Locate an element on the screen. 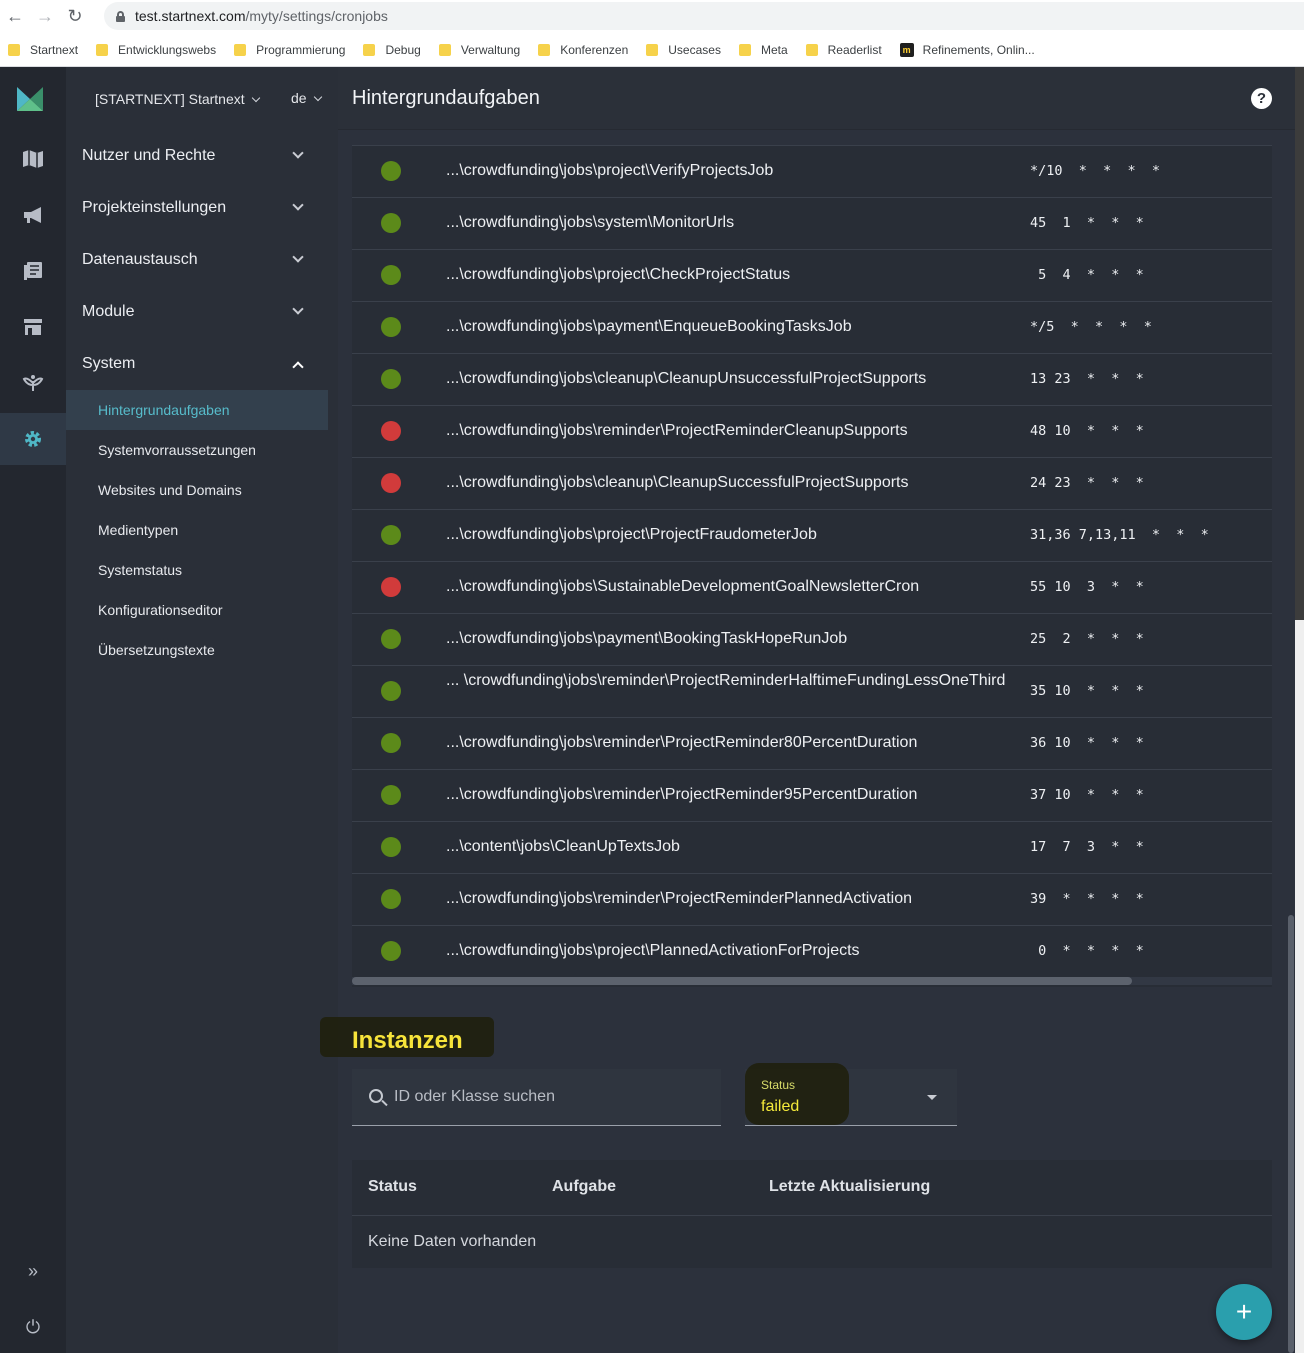 This screenshot has width=1304, height=1353. instances-title: Instanzen is located at coordinates (407, 1040).